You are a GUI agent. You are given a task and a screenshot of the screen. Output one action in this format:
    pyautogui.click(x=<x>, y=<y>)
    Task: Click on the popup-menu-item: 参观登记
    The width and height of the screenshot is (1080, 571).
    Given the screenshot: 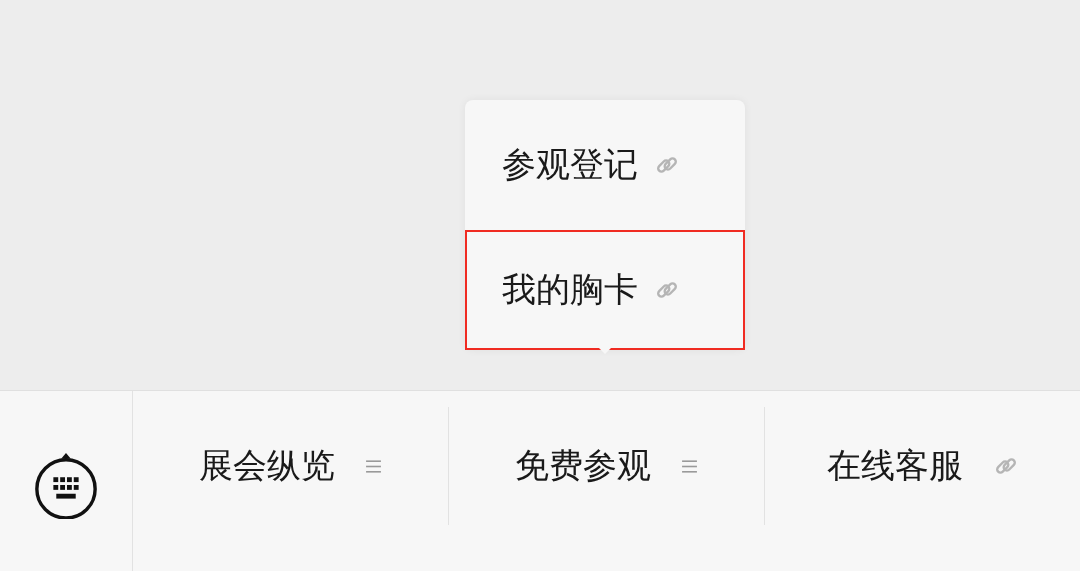 What is the action you would take?
    pyautogui.click(x=605, y=165)
    